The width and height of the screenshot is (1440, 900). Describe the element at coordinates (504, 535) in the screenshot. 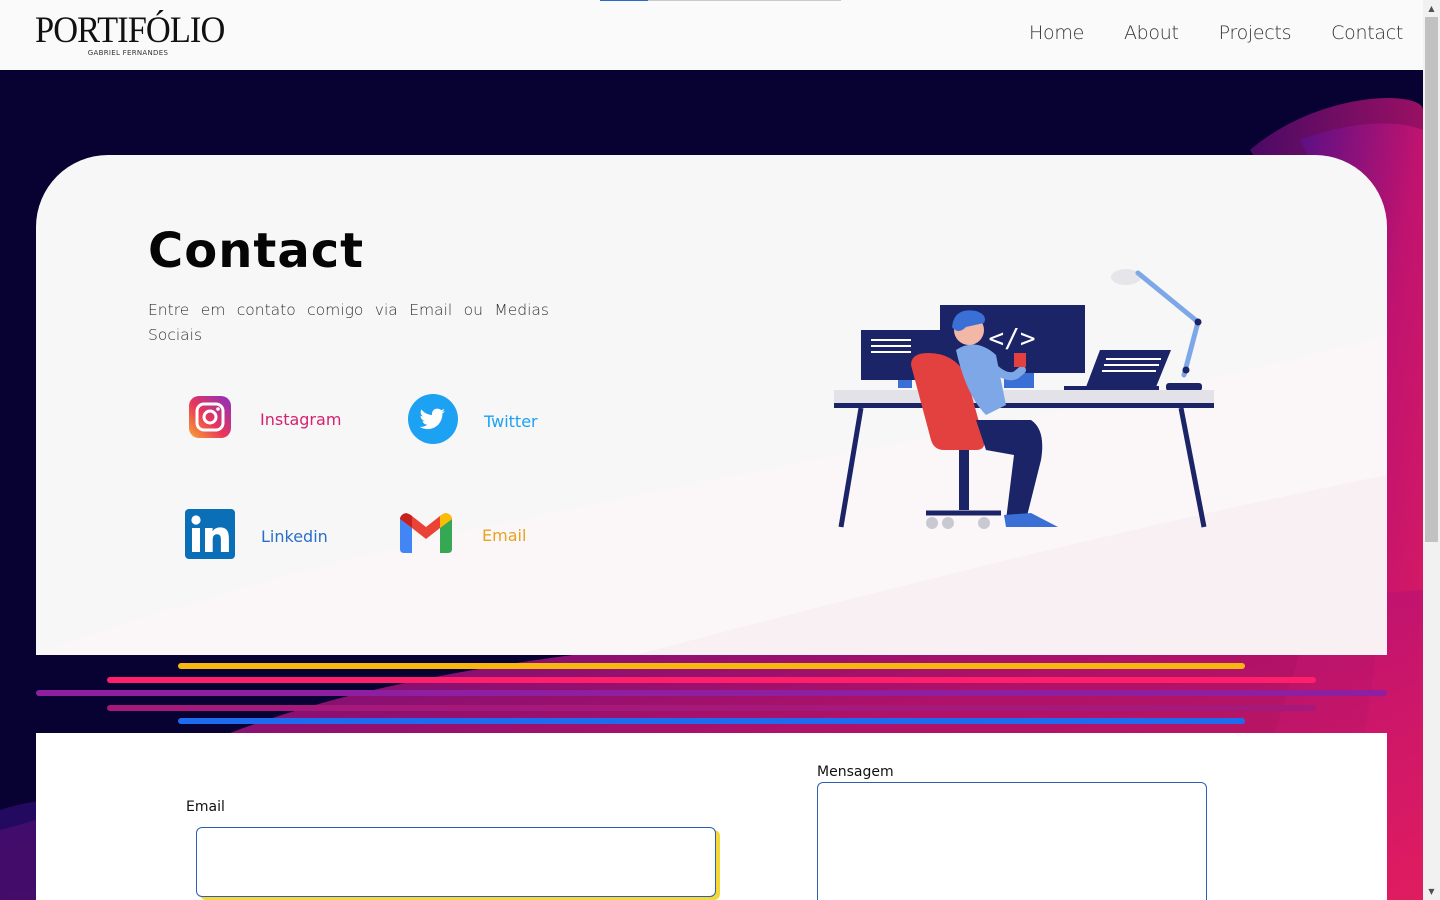

I see `email-label: Email` at that location.